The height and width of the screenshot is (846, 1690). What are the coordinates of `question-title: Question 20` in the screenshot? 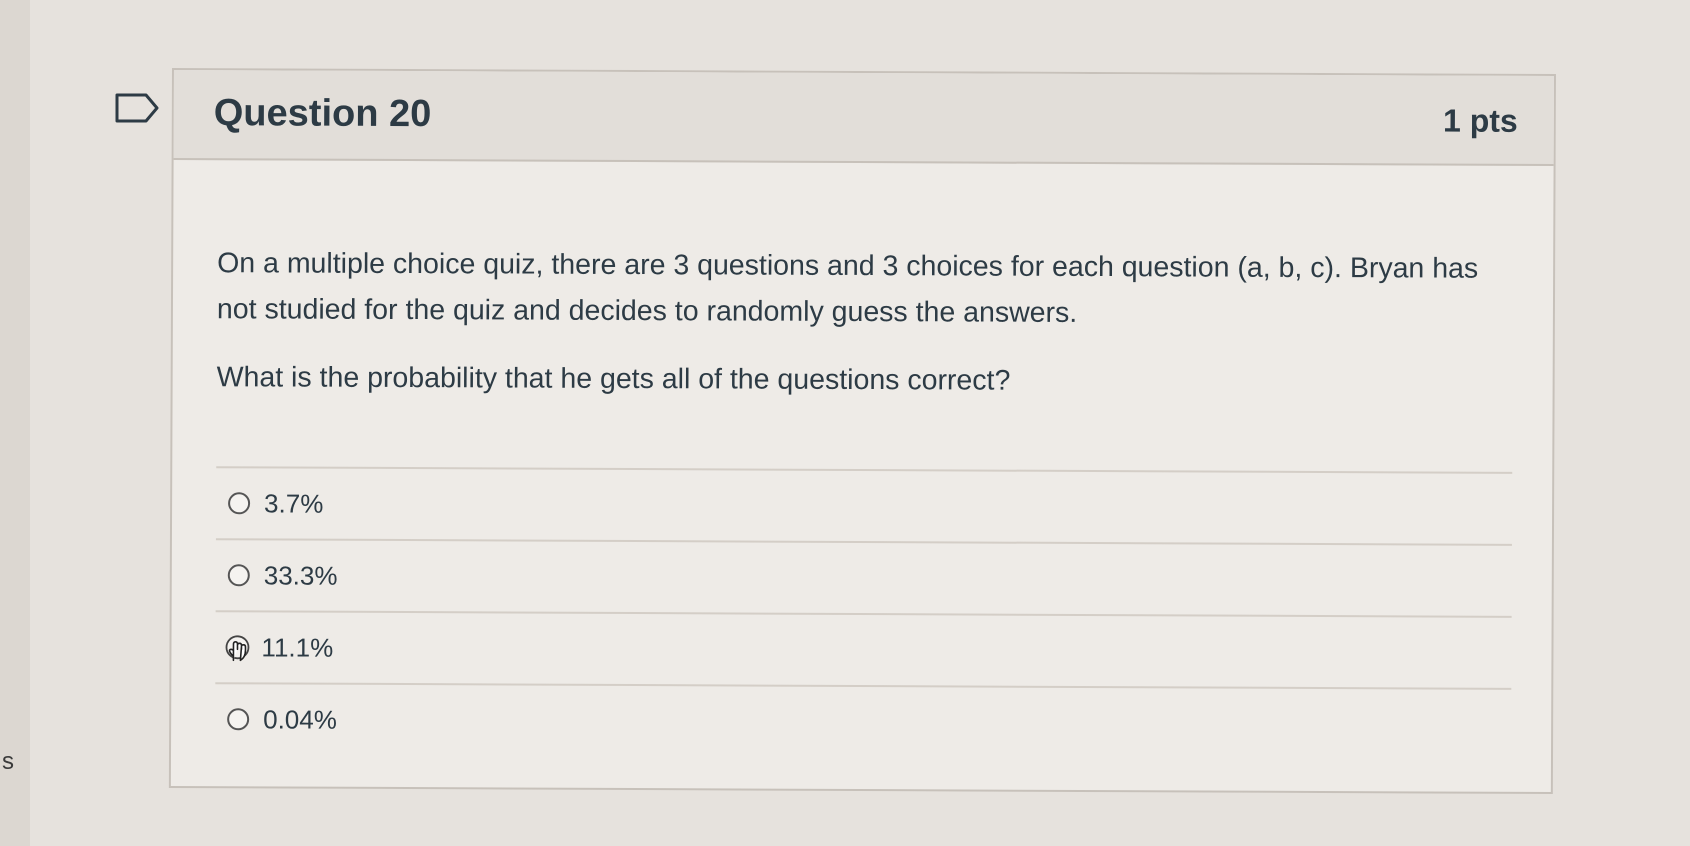 It's located at (322, 114).